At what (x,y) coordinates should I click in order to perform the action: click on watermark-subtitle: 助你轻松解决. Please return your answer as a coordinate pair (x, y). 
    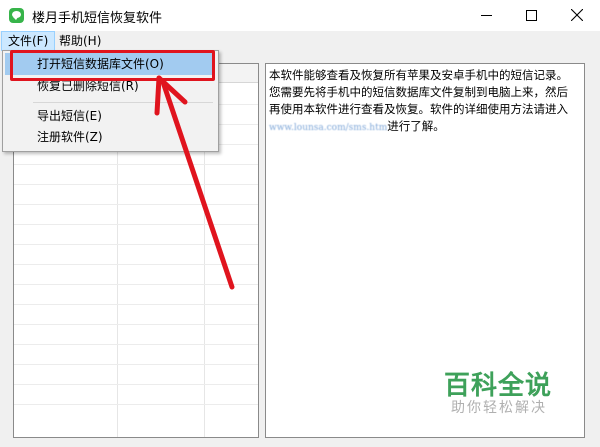
    Looking at the image, I should click on (499, 408).